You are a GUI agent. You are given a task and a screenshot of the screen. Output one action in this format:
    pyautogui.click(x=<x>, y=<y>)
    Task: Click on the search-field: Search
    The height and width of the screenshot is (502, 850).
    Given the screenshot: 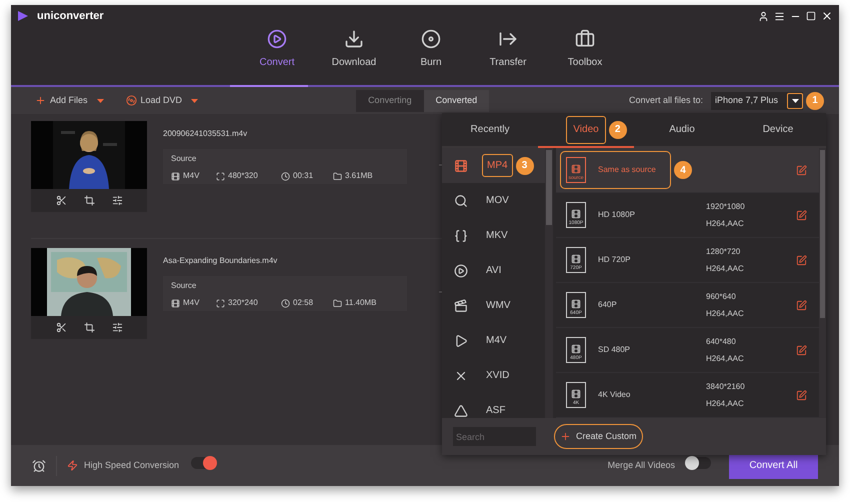 What is the action you would take?
    pyautogui.click(x=494, y=436)
    